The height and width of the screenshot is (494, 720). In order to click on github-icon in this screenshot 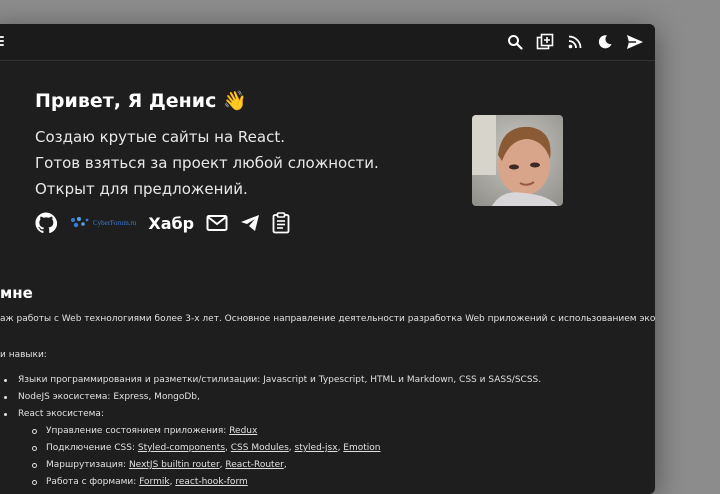, I will do `click(46, 223)`.